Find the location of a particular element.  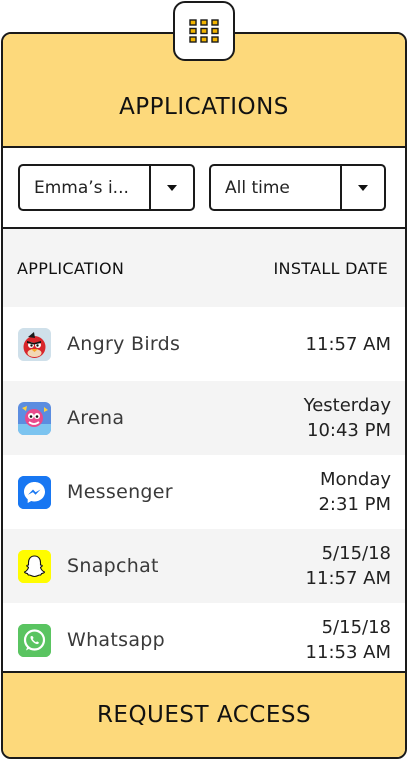

install-date-line2: 11:53 AM is located at coordinates (348, 652).